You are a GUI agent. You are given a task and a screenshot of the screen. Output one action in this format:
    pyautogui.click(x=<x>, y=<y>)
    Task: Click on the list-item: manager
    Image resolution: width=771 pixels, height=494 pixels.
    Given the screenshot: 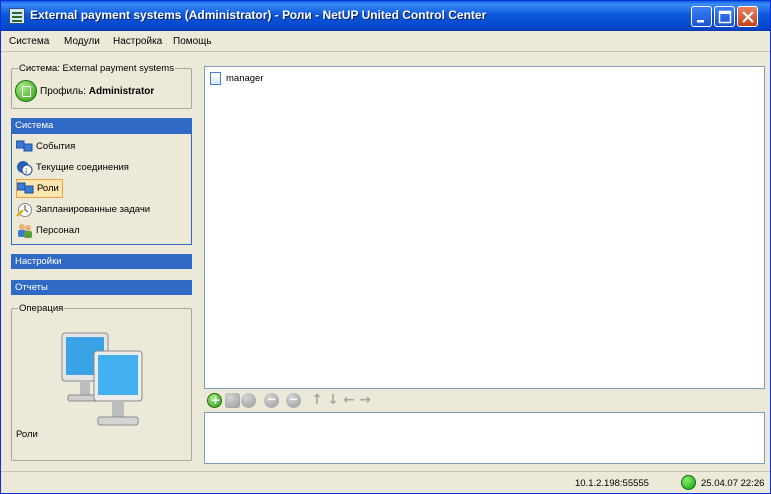 What is the action you would take?
    pyautogui.click(x=237, y=78)
    